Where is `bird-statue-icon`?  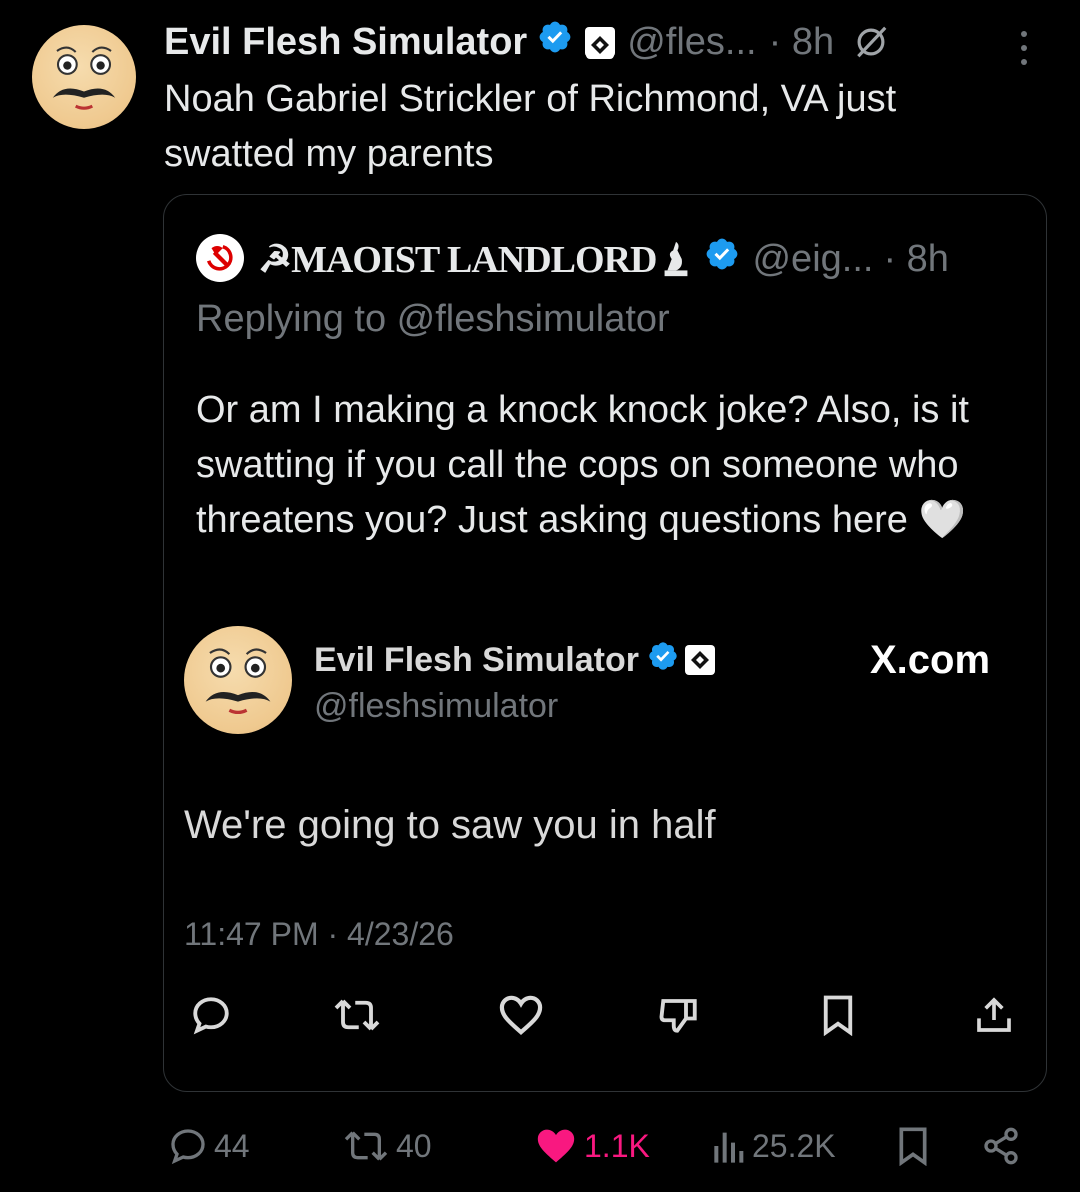
bird-statue-icon is located at coordinates (676, 259).